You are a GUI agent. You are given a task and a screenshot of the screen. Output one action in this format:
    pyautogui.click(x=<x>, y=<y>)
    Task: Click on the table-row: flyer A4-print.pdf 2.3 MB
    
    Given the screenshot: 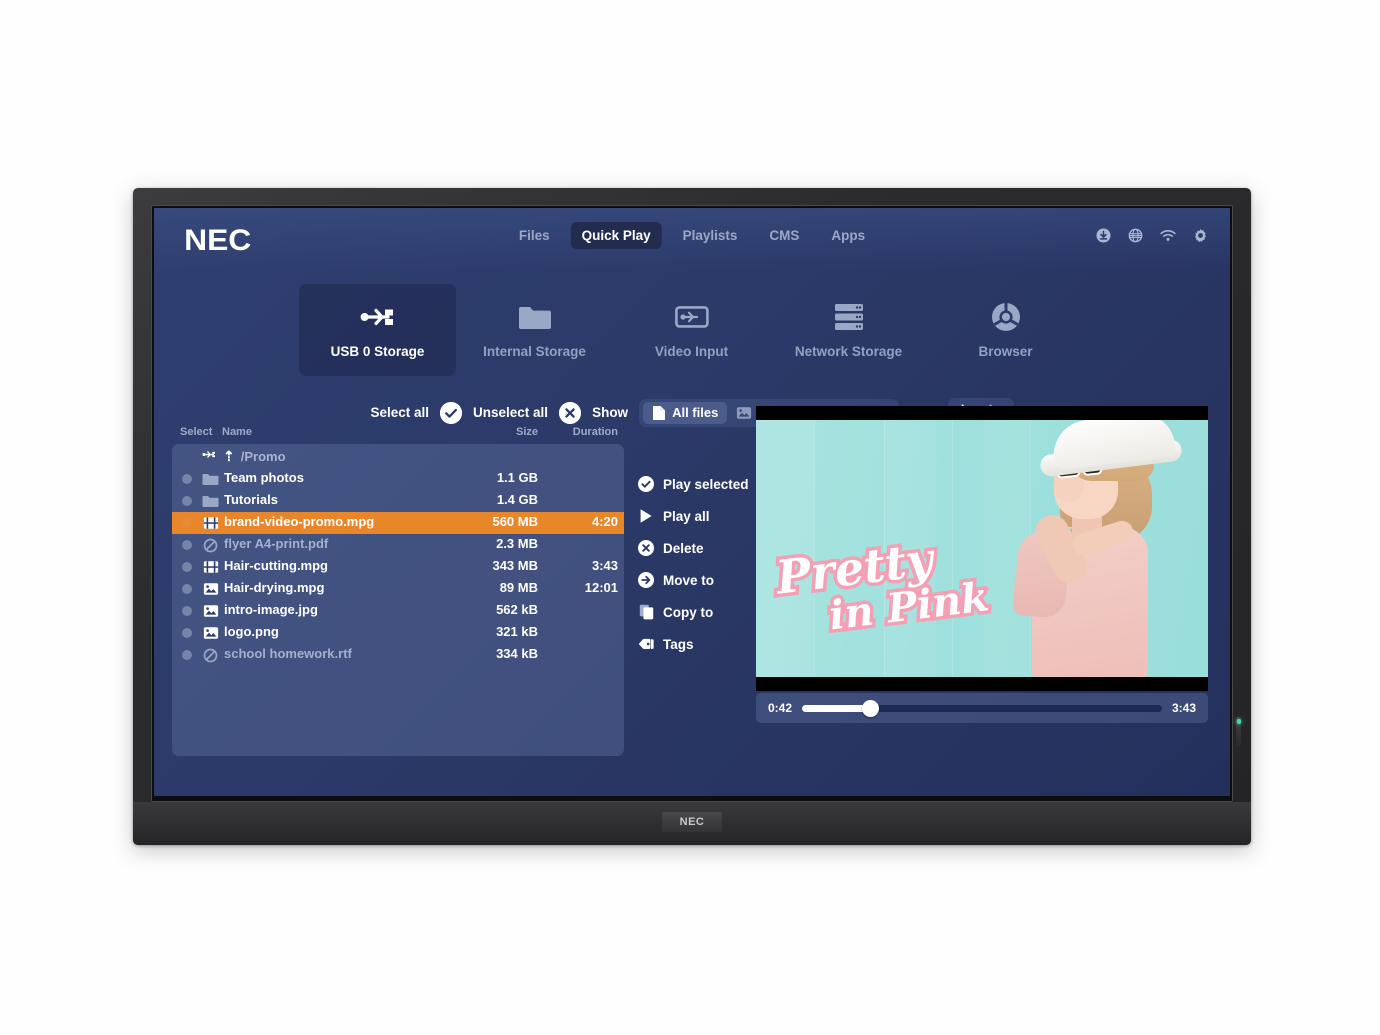 What is the action you would take?
    pyautogui.click(x=398, y=545)
    